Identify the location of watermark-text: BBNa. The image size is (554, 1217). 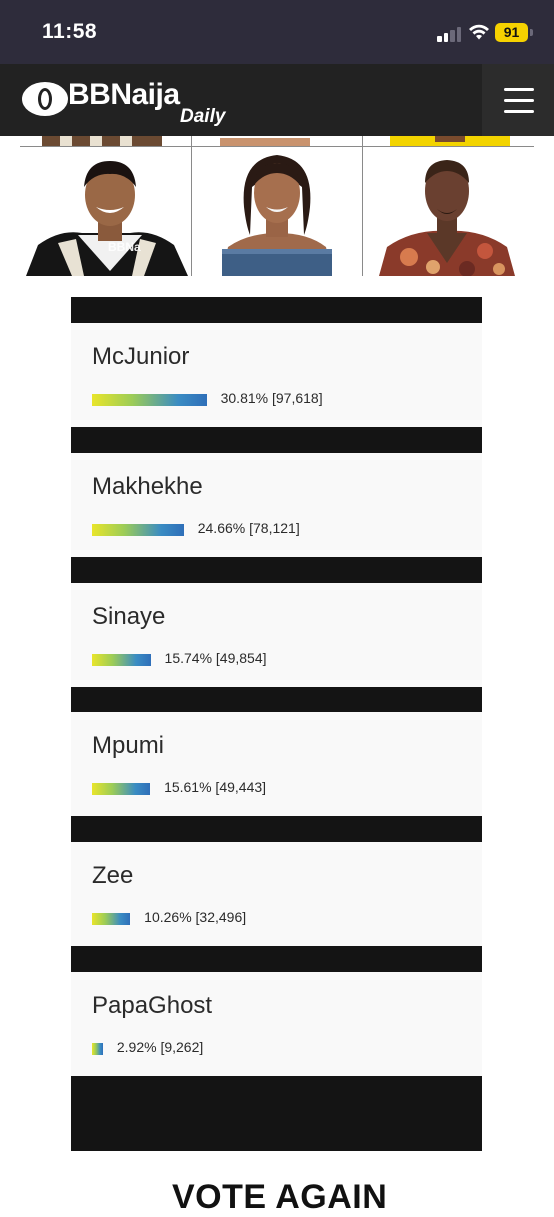
(124, 247).